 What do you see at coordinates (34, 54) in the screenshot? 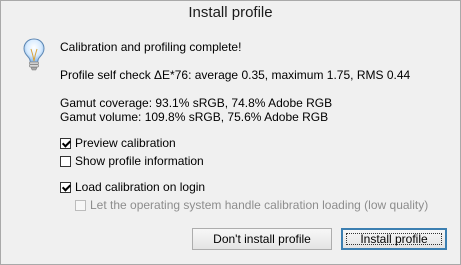
I see `lightbulb-icon` at bounding box center [34, 54].